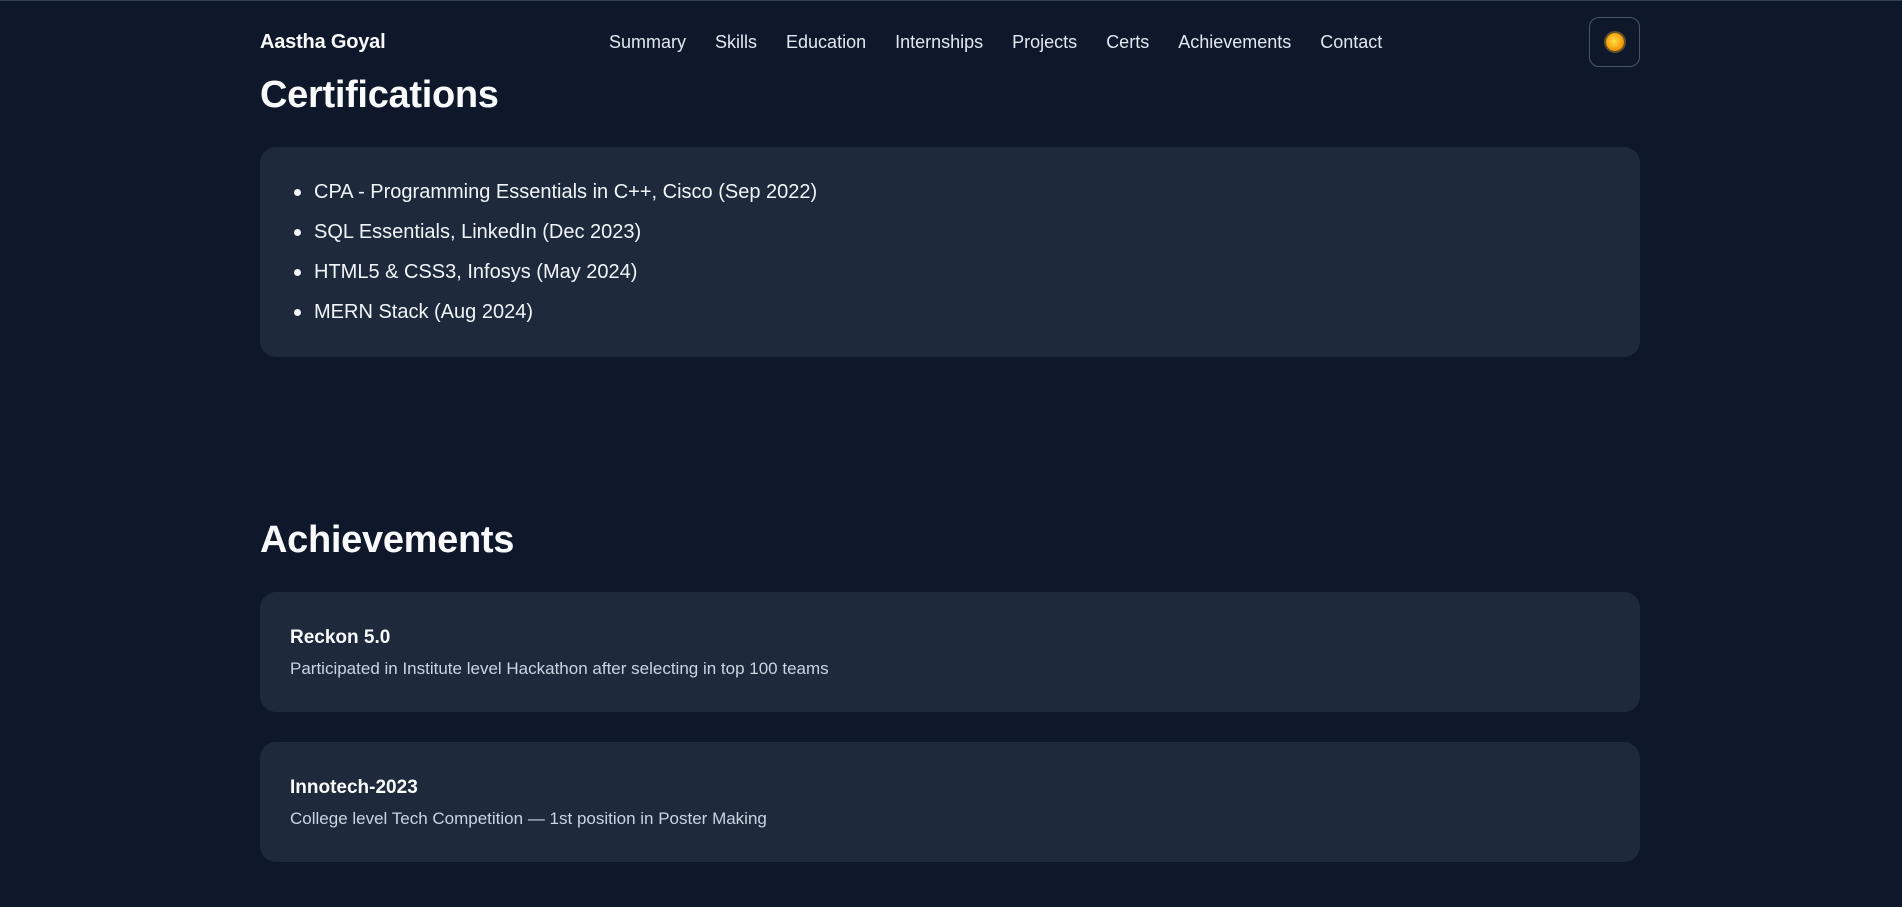  I want to click on nav-link-summary: Summary, so click(647, 42).